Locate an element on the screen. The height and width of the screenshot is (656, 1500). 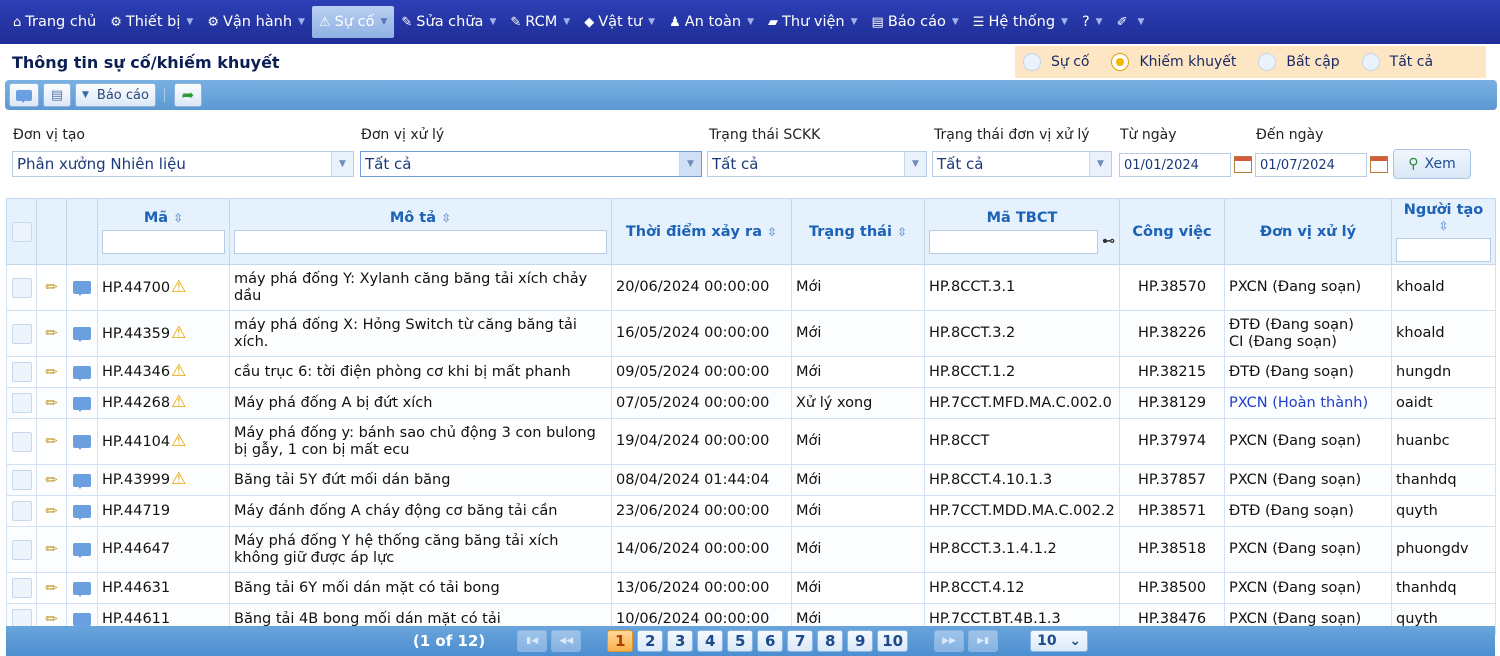
incident-code: HP.44346 is located at coordinates (136, 372).